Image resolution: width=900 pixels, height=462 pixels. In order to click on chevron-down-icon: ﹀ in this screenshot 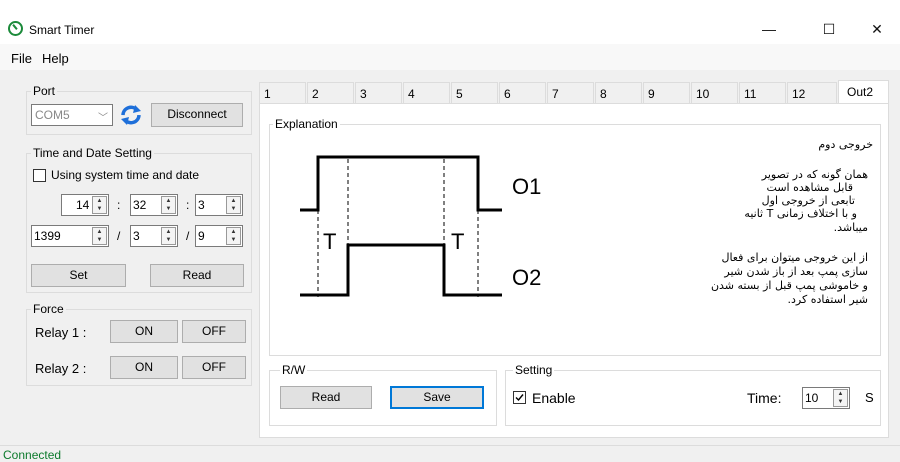, I will do `click(103, 118)`.